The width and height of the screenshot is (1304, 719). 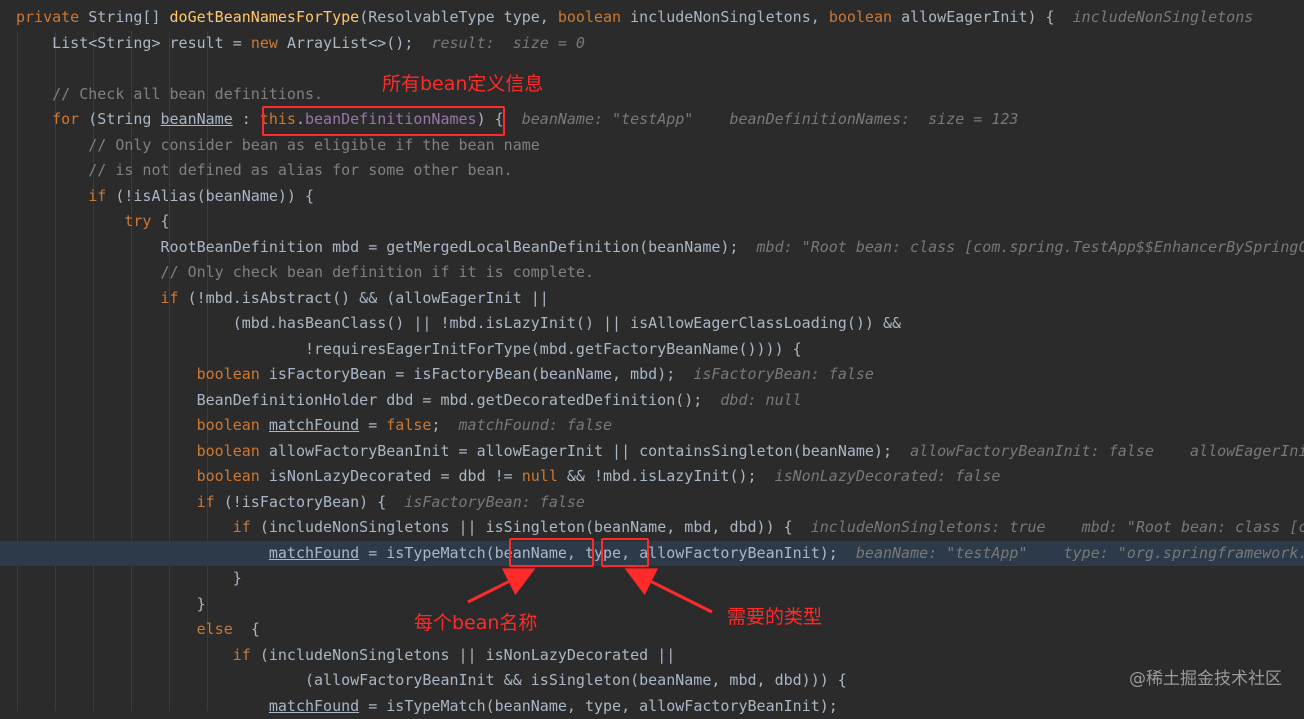 What do you see at coordinates (462, 82) in the screenshot?
I see `annotation-all-bean-definitions: 所有bean定义信息` at bounding box center [462, 82].